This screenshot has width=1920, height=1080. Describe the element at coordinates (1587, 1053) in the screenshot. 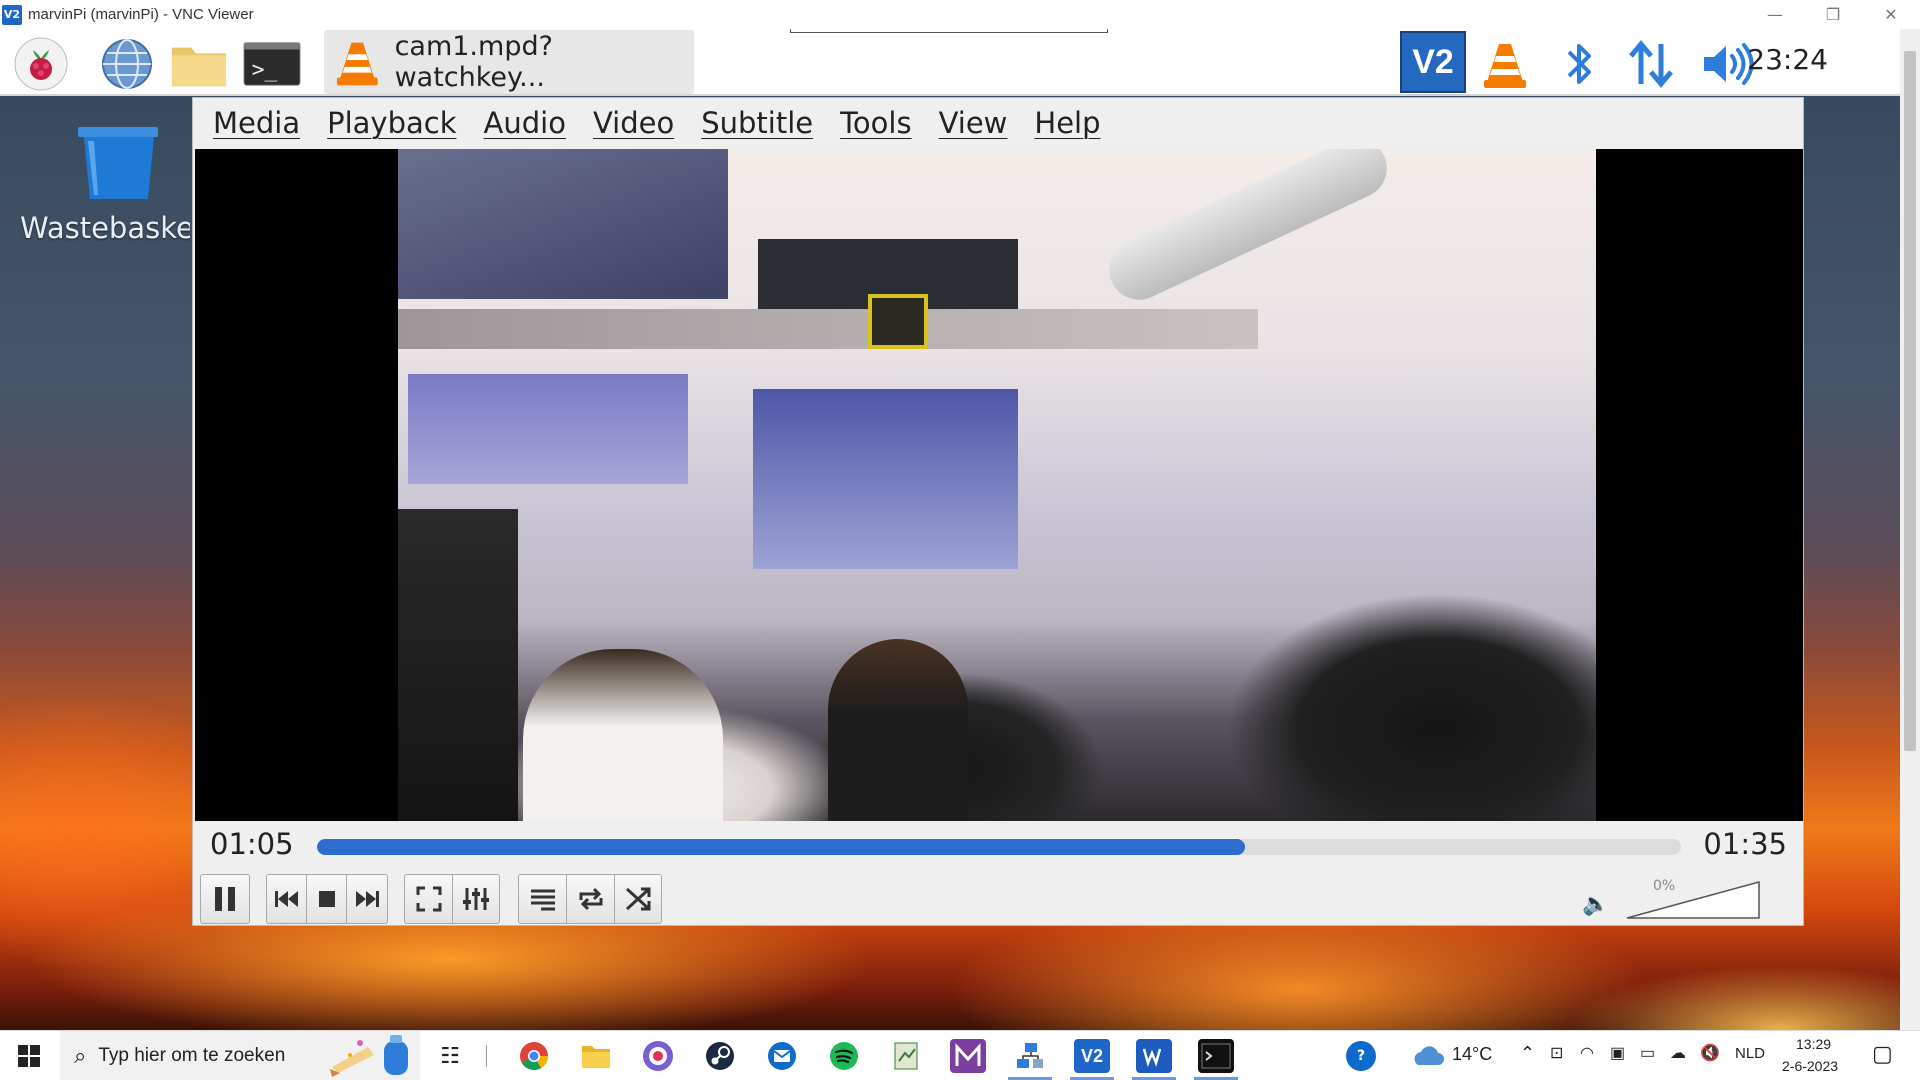

I see `wifi-icon: ◠` at that location.